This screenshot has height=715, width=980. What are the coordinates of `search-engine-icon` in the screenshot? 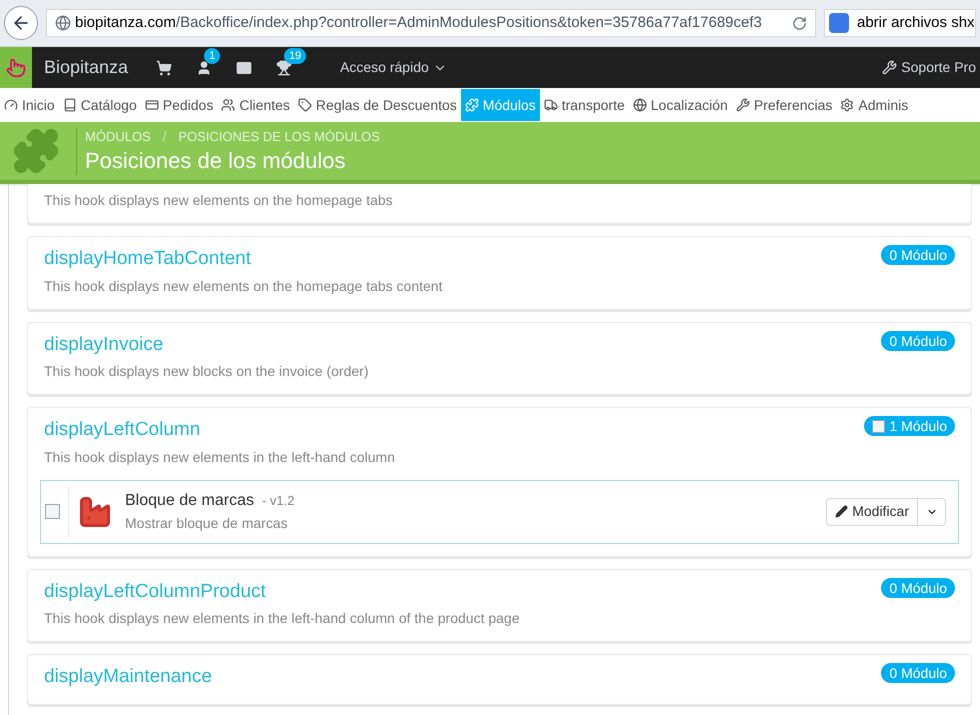 It's located at (839, 23).